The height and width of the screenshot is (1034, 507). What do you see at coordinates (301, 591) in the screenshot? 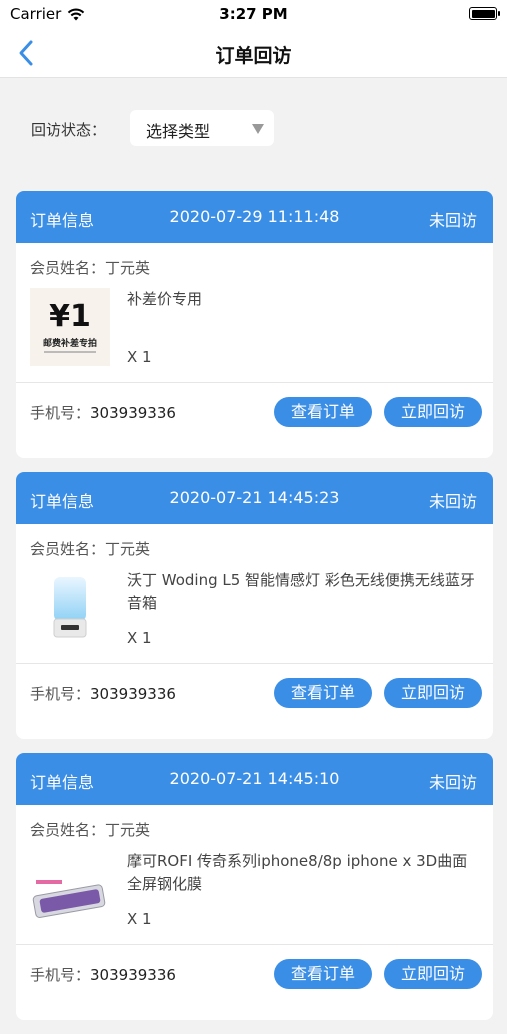
I see `product-name: 沃丁 Woding L5 智能情感灯 彩色无线便携无线蓝牙音箱` at bounding box center [301, 591].